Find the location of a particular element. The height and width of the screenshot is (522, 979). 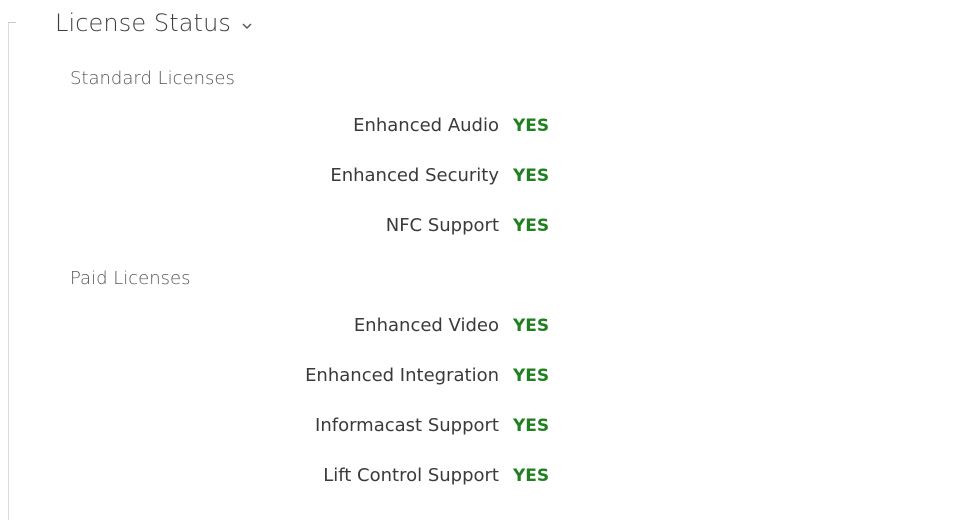

license-row-lift-control-support: Lift Control Support YES is located at coordinates (489, 476).